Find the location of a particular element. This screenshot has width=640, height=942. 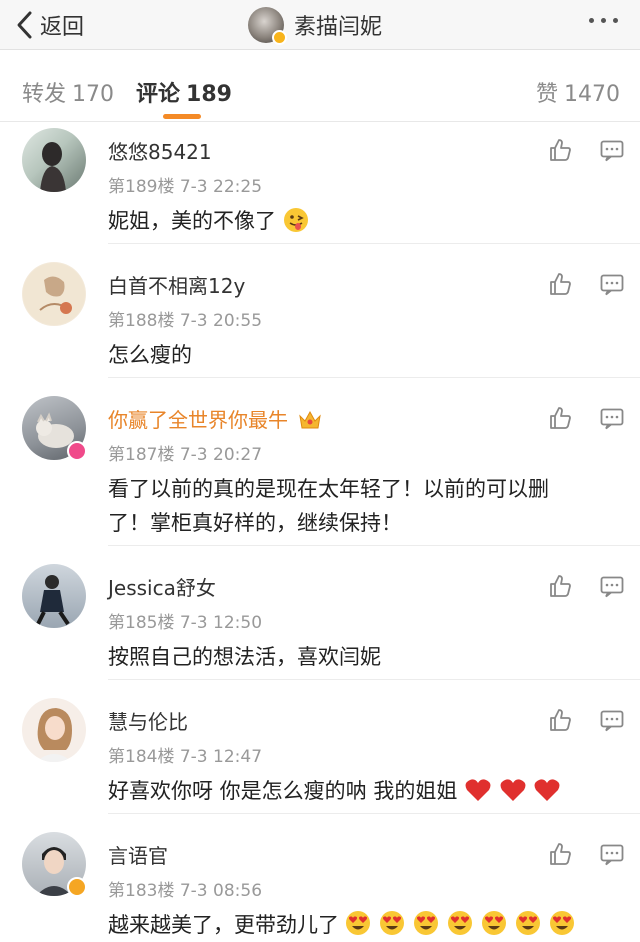

vip-crown-icon is located at coordinates (310, 419).